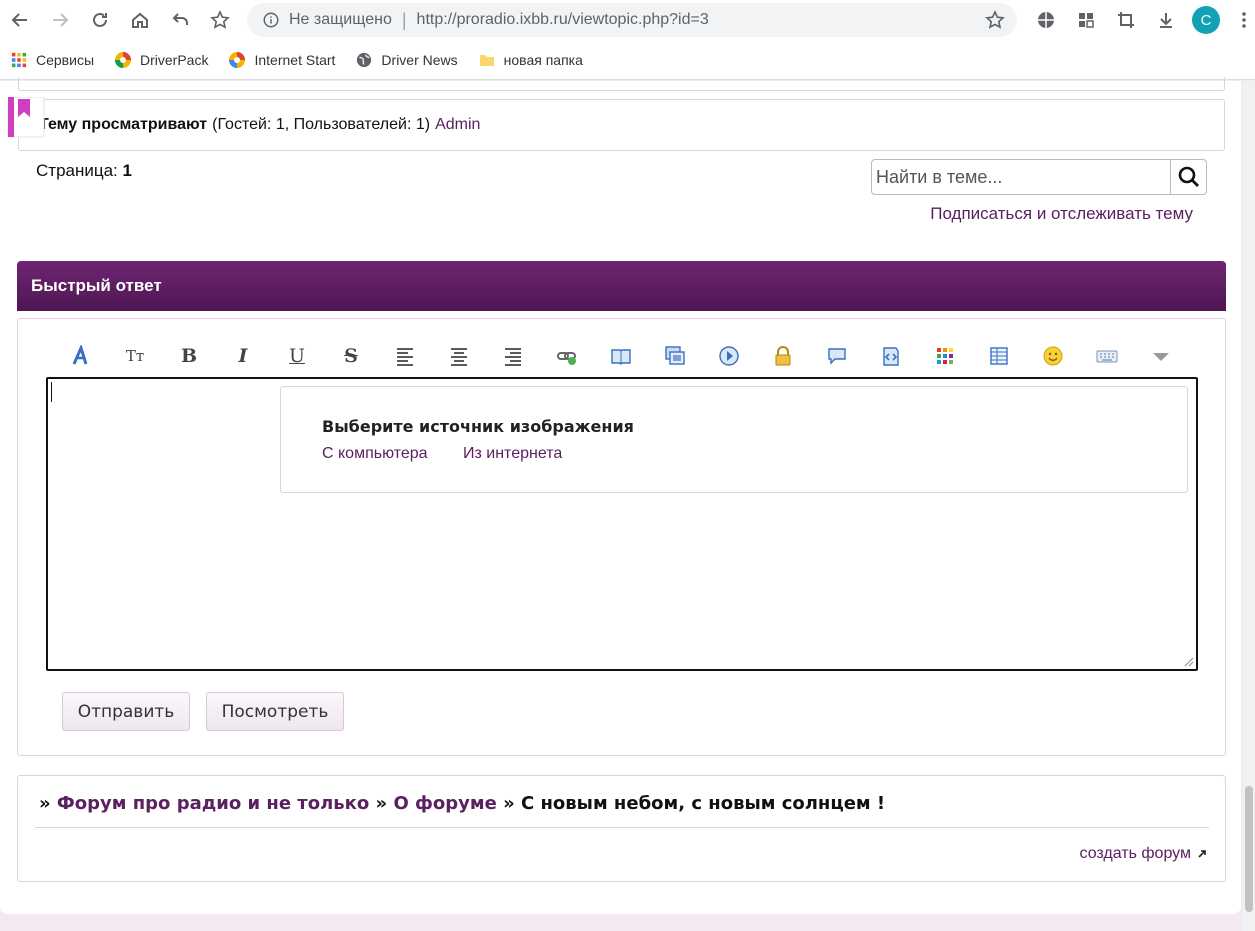 The height and width of the screenshot is (931, 1255). Describe the element at coordinates (275, 711) in the screenshot. I see `preview-button: Посмотреть` at that location.